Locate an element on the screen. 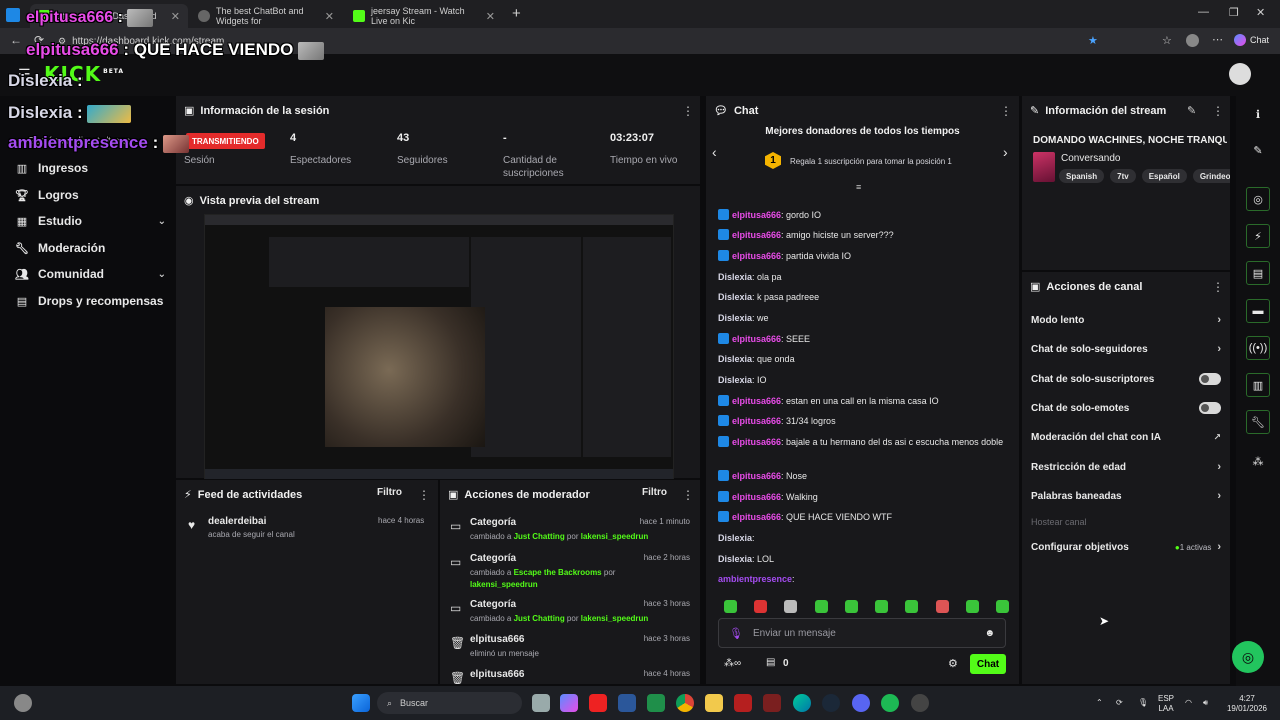 The width and height of the screenshot is (1280, 720). action-goals: Configurar objetivos ●1 activas › is located at coordinates (1126, 547).